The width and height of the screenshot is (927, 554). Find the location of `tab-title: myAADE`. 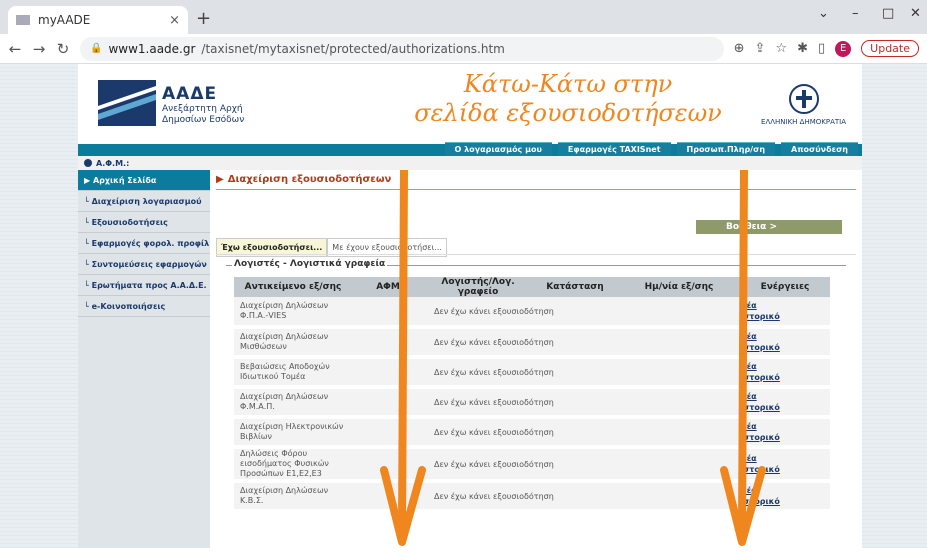

tab-title: myAADE is located at coordinates (64, 20).